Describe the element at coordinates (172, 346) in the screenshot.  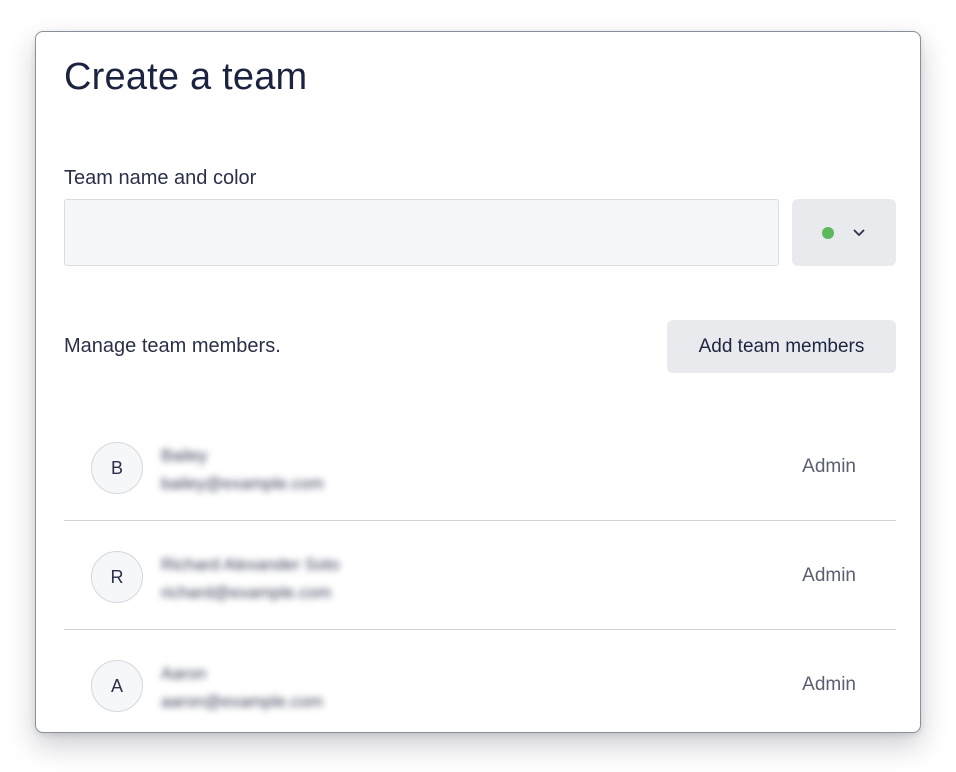
I see `manage-members-label: Manage team members.` at that location.